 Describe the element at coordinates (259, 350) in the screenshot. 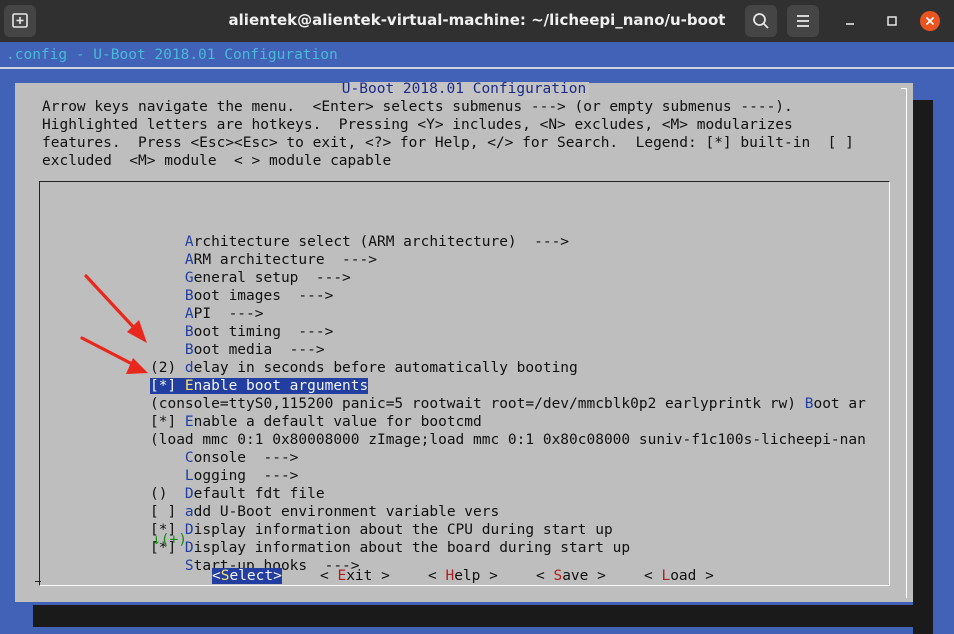

I see `menu-item-label: oot media --->` at that location.